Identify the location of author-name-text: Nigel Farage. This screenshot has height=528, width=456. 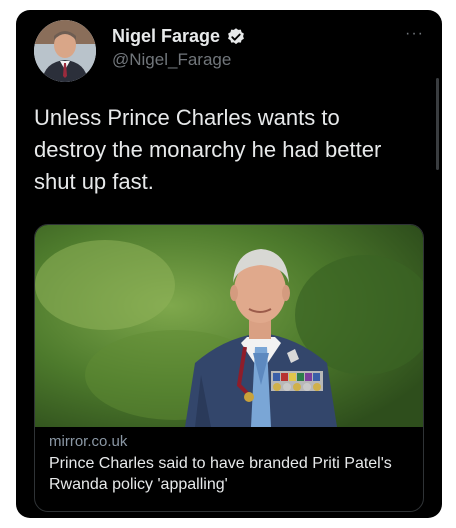
(166, 36).